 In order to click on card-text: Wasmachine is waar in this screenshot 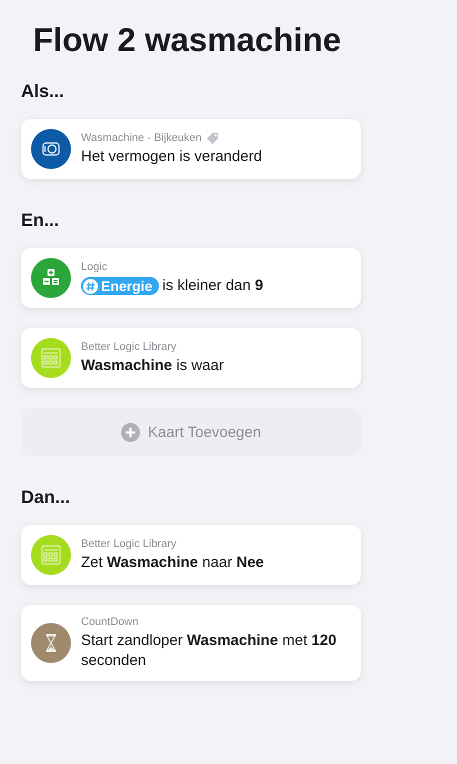, I will do `click(152, 366)`.